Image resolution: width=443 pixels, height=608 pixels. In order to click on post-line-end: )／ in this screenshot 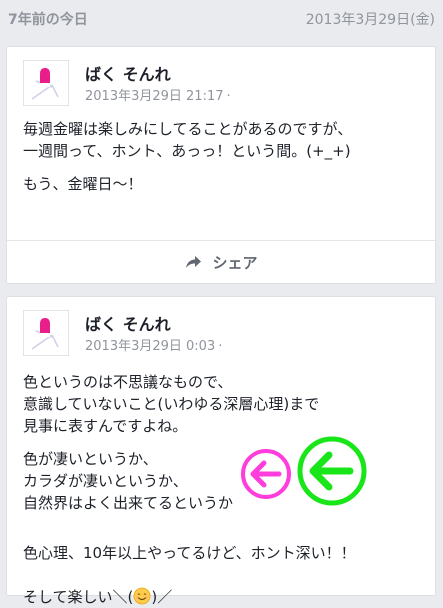, I will do `click(162, 597)`.